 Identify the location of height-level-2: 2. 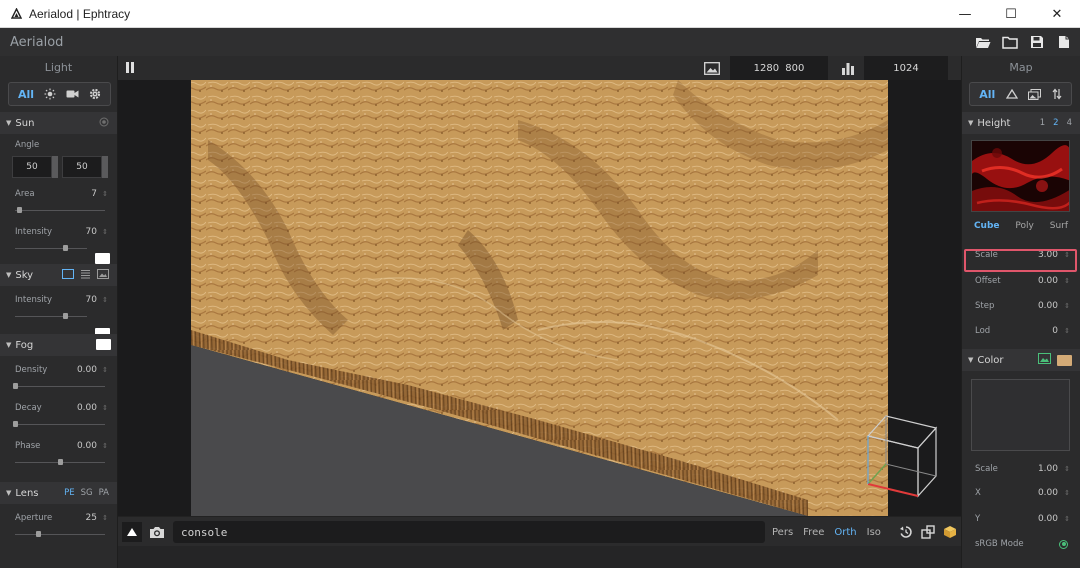
(1055, 123).